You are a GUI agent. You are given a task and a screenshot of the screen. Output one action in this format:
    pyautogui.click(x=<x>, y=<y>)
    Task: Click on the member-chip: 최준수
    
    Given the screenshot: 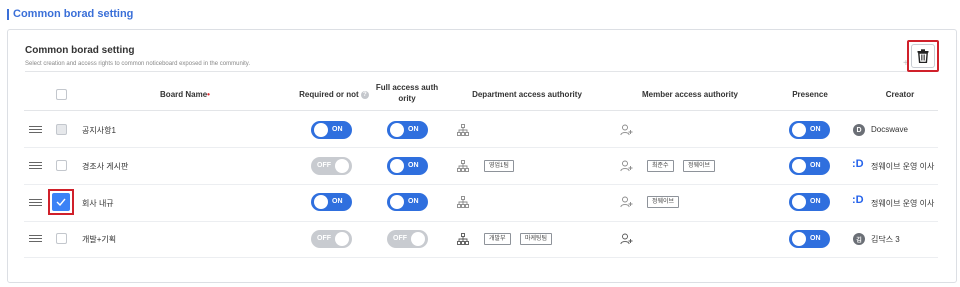 What is the action you would take?
    pyautogui.click(x=660, y=166)
    